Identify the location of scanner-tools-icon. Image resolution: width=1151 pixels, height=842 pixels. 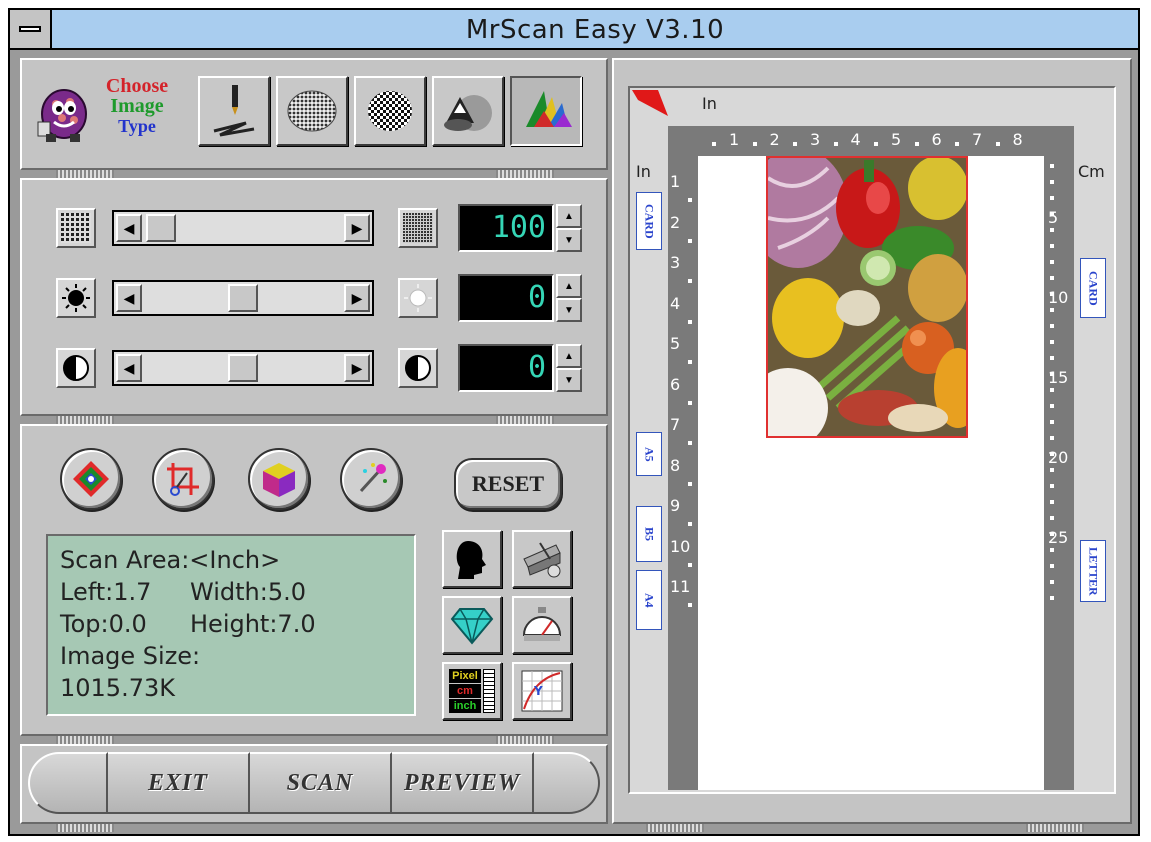
(542, 560).